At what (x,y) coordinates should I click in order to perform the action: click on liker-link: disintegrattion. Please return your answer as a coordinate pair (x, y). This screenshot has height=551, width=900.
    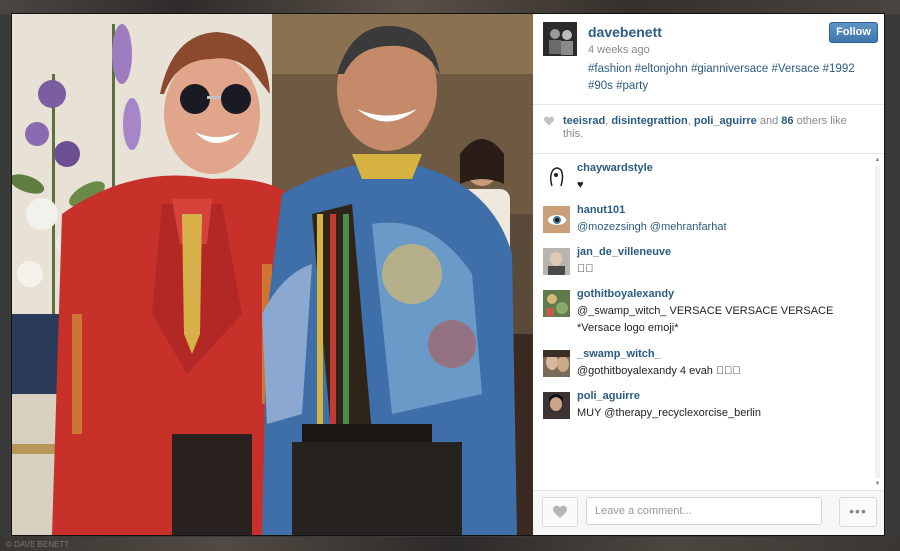
    Looking at the image, I should click on (649, 121).